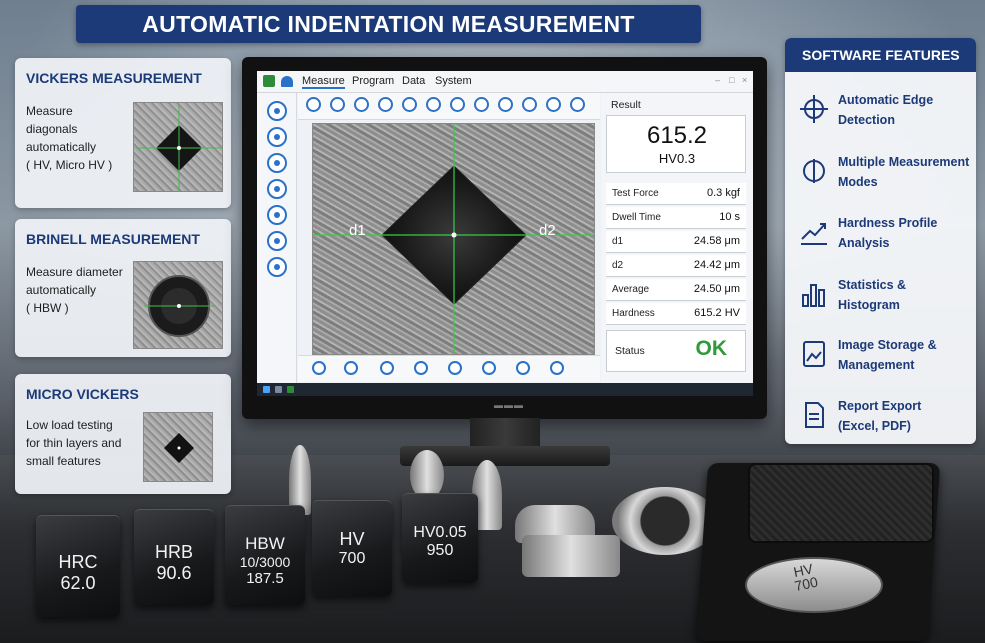 Image resolution: width=985 pixels, height=643 pixels. I want to click on bottom-toolbar, so click(449, 368).